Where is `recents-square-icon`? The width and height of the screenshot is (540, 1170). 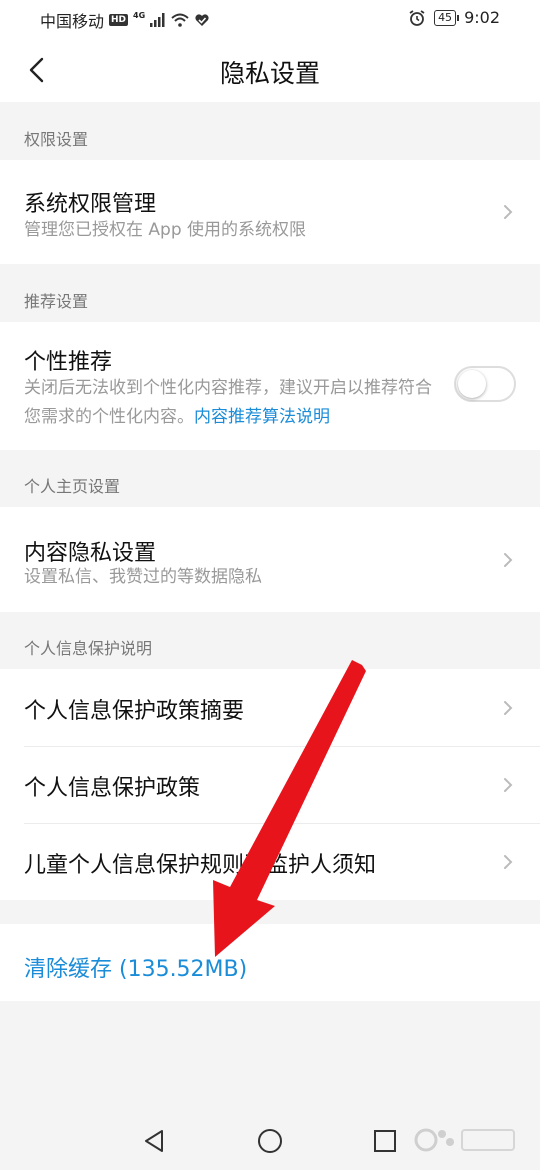
recents-square-icon is located at coordinates (385, 1141).